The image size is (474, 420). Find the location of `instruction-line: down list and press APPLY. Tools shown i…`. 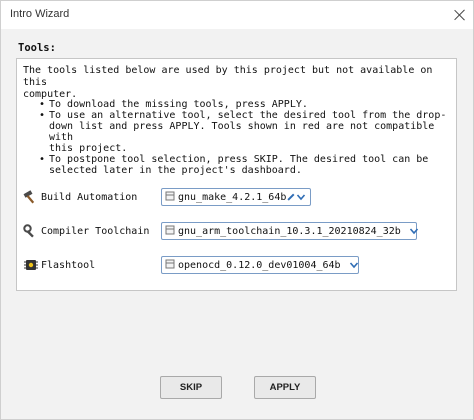

instruction-line: down list and press APPLY. Tools shown i… is located at coordinates (242, 132).